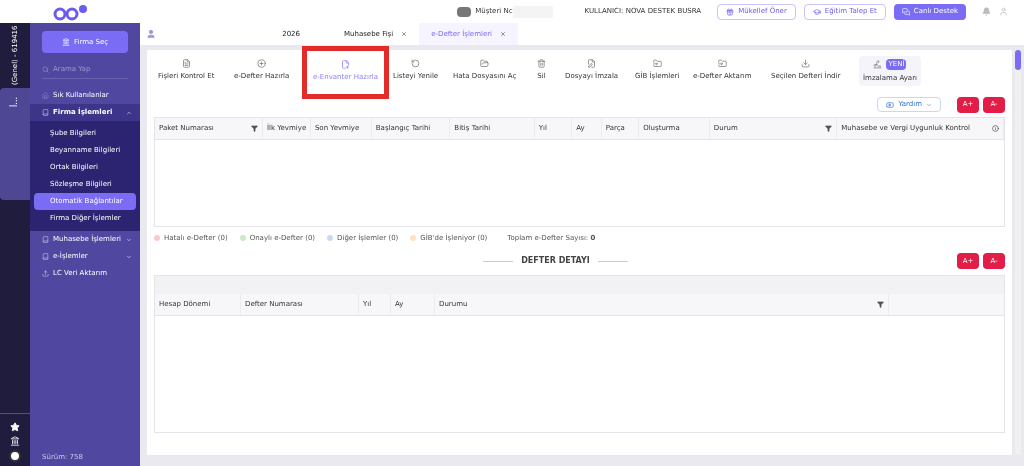 Image resolution: width=1024 pixels, height=466 pixels. I want to click on upload-icon, so click(45, 273).